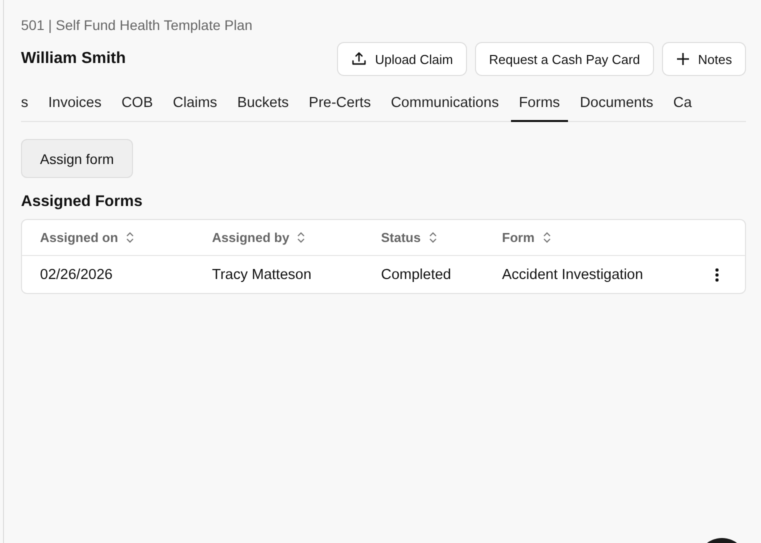  What do you see at coordinates (683, 59) in the screenshot?
I see `plus-icon` at bounding box center [683, 59].